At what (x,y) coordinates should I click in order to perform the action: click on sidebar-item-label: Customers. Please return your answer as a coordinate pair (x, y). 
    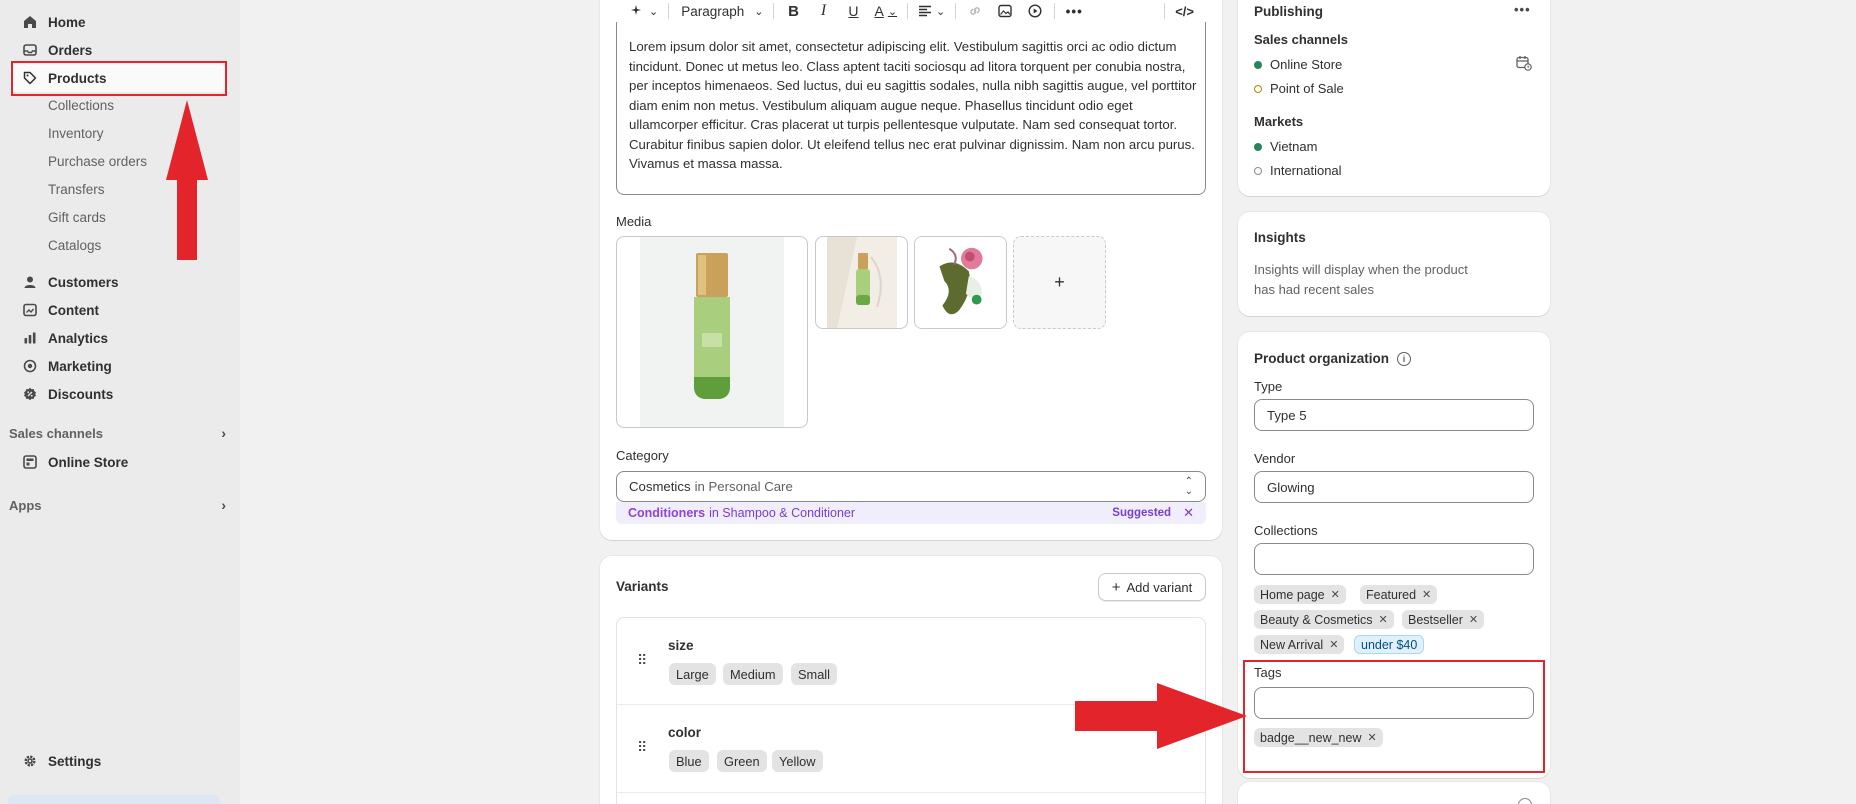
    Looking at the image, I should click on (83, 282).